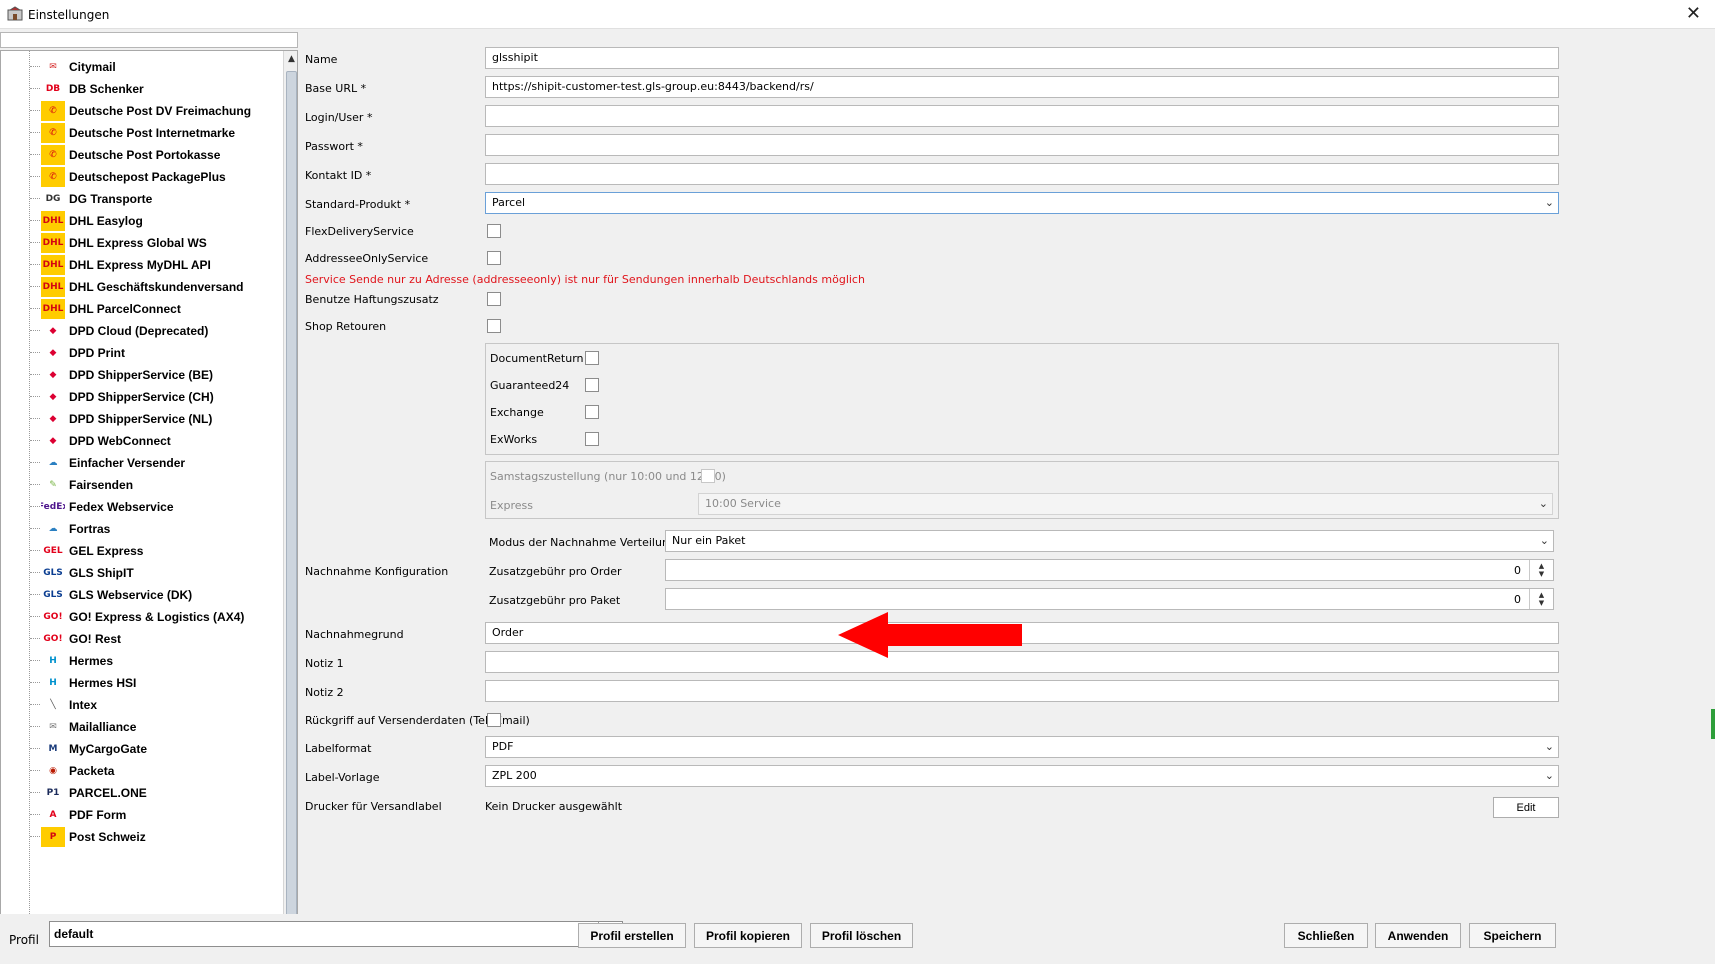 The image size is (1715, 964). Describe the element at coordinates (142, 573) in the screenshot. I see `provider-list-item: GLS GLS ShipIT` at that location.